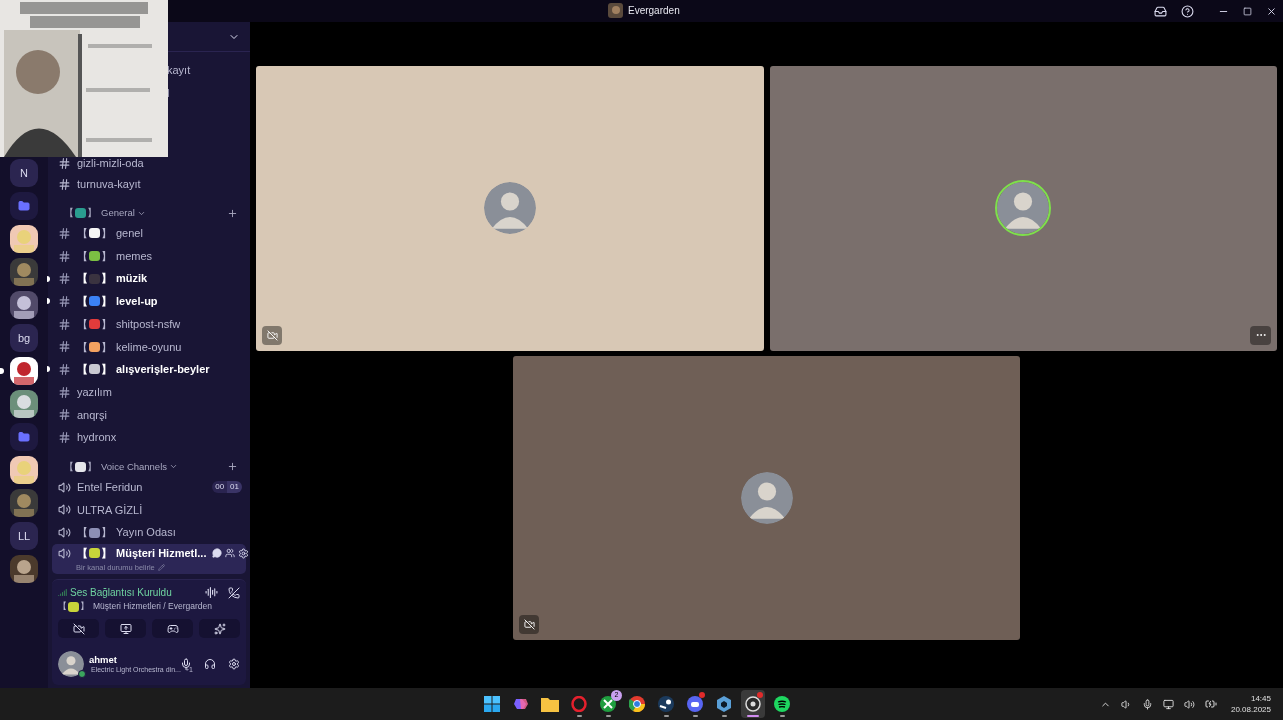 The height and width of the screenshot is (720, 1283). I want to click on channel-item: gizli-mizli-oda, so click(149, 163).